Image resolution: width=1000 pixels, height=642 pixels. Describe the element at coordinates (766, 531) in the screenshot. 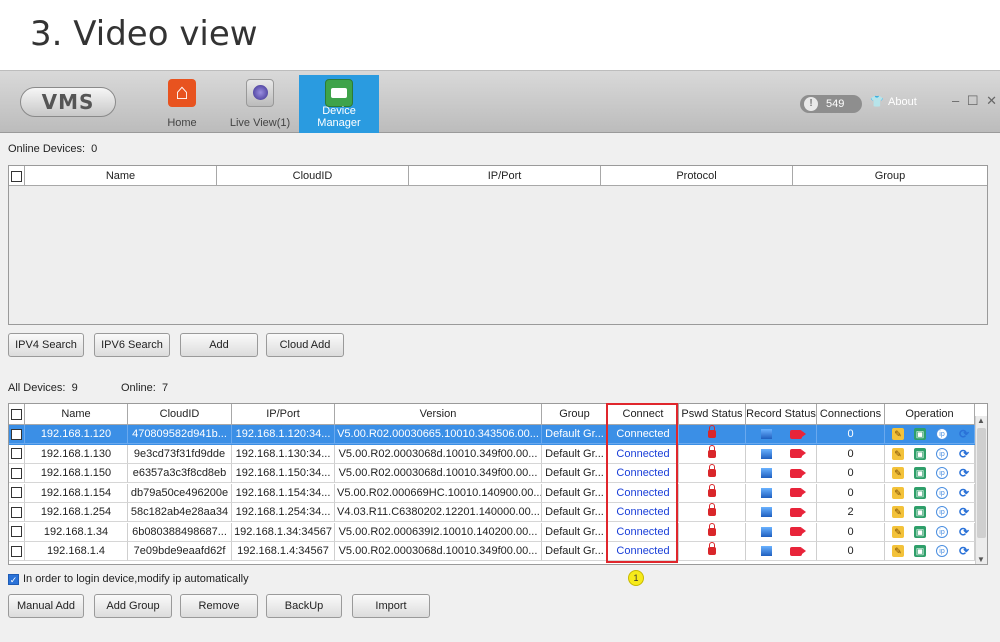

I see `storage-icon` at that location.